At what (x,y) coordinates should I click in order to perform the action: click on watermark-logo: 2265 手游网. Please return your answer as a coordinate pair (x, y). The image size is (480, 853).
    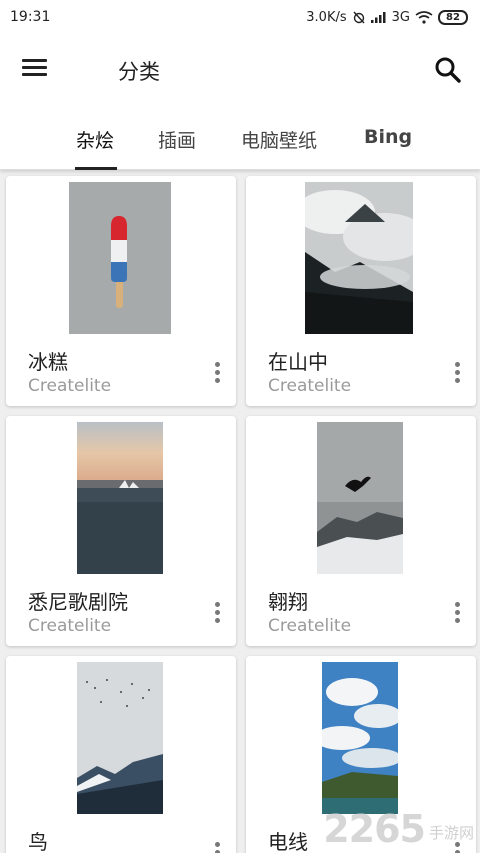
    Looking at the image, I should click on (398, 829).